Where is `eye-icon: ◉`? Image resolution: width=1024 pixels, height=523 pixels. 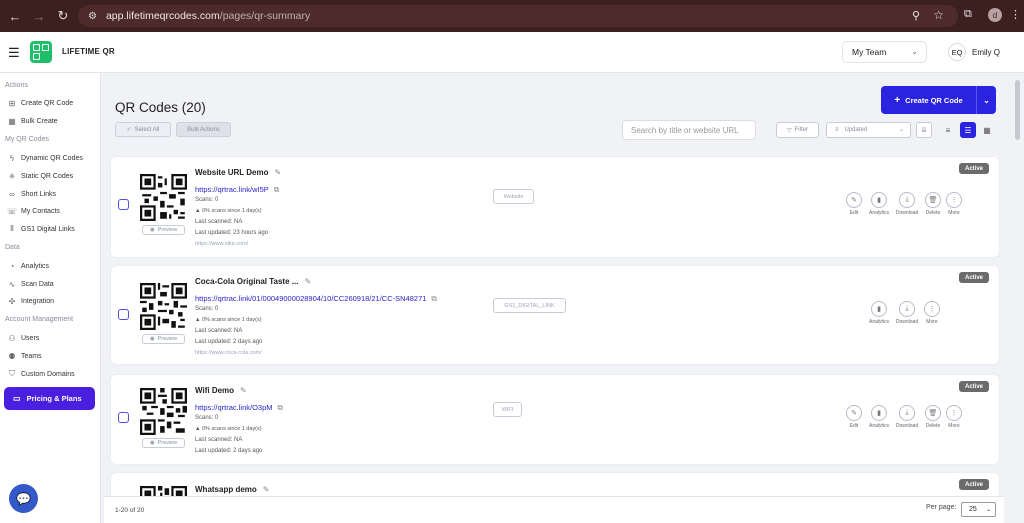 eye-icon: ◉ is located at coordinates (152, 339).